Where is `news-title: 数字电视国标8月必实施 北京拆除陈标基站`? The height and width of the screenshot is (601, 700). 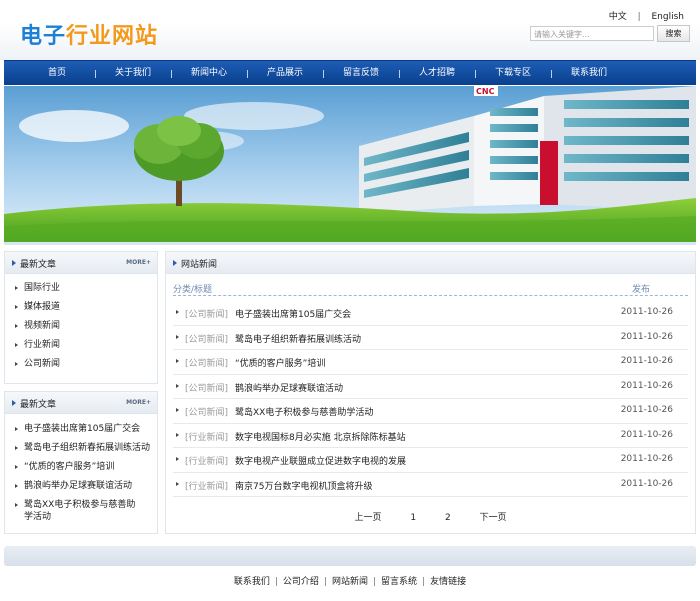 news-title: 数字电视国标8月必实施 北京拆除陈标基站 is located at coordinates (320, 436).